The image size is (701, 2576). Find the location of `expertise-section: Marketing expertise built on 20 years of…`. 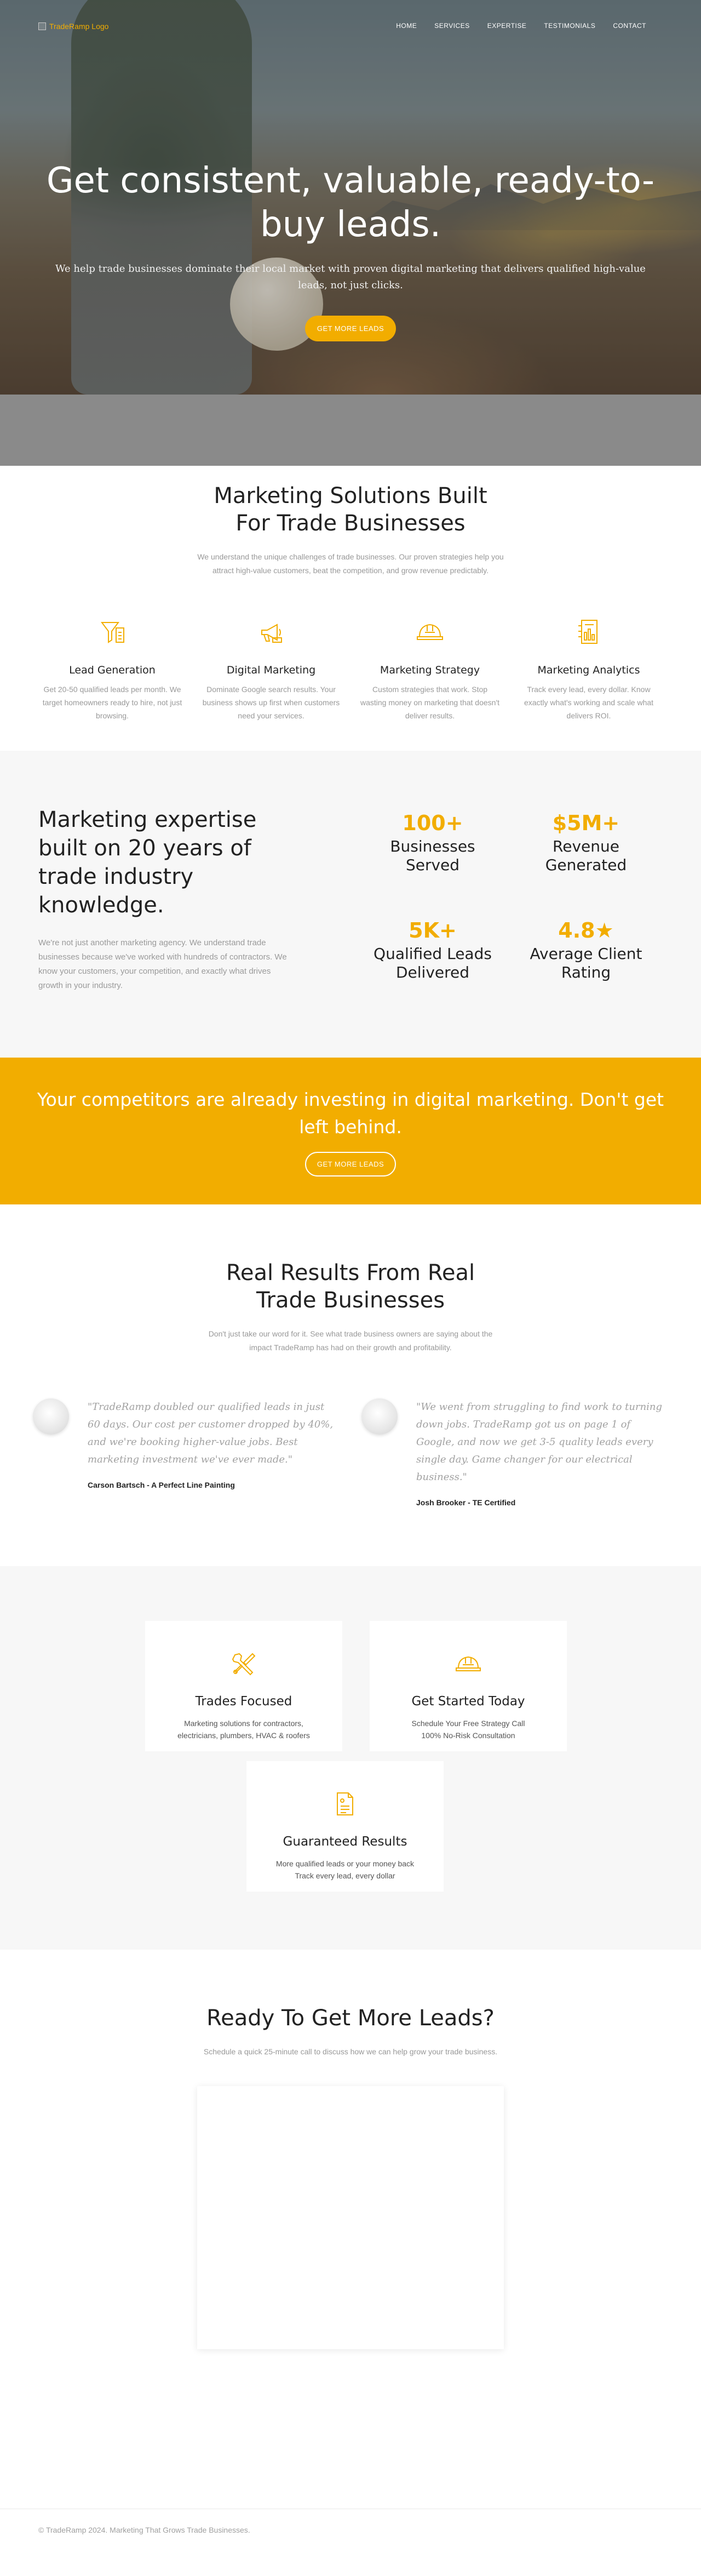

expertise-section: Marketing expertise built on 20 years of… is located at coordinates (350, 905).